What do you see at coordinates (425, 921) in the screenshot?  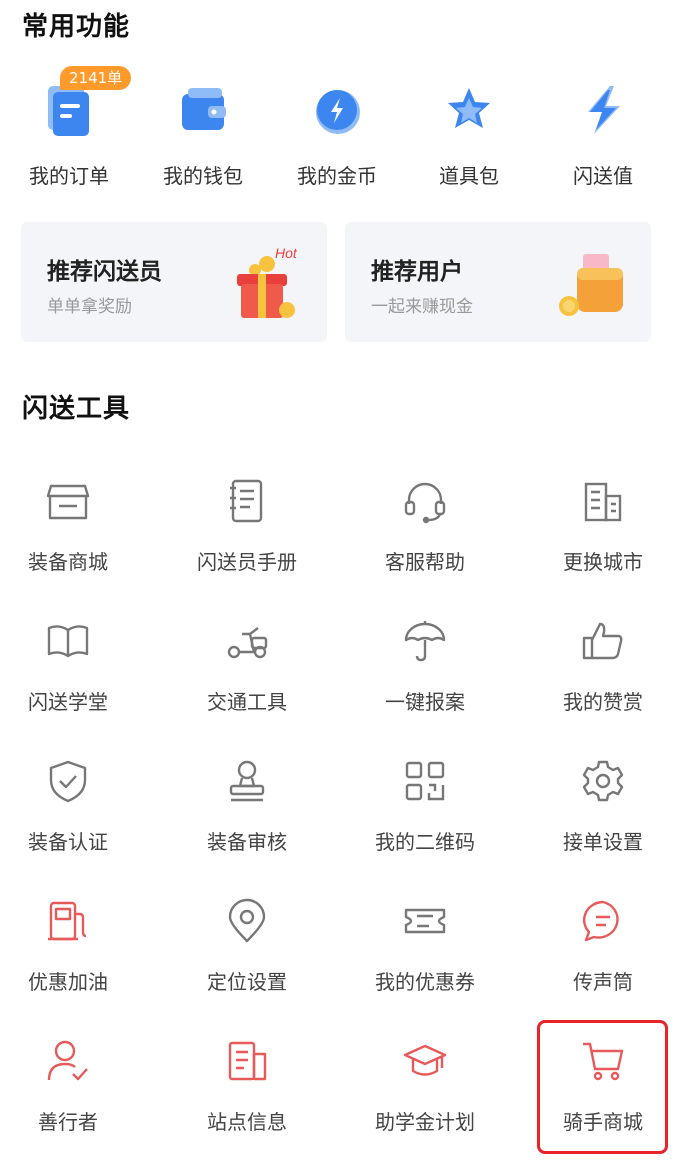 I see `coupon-icon` at bounding box center [425, 921].